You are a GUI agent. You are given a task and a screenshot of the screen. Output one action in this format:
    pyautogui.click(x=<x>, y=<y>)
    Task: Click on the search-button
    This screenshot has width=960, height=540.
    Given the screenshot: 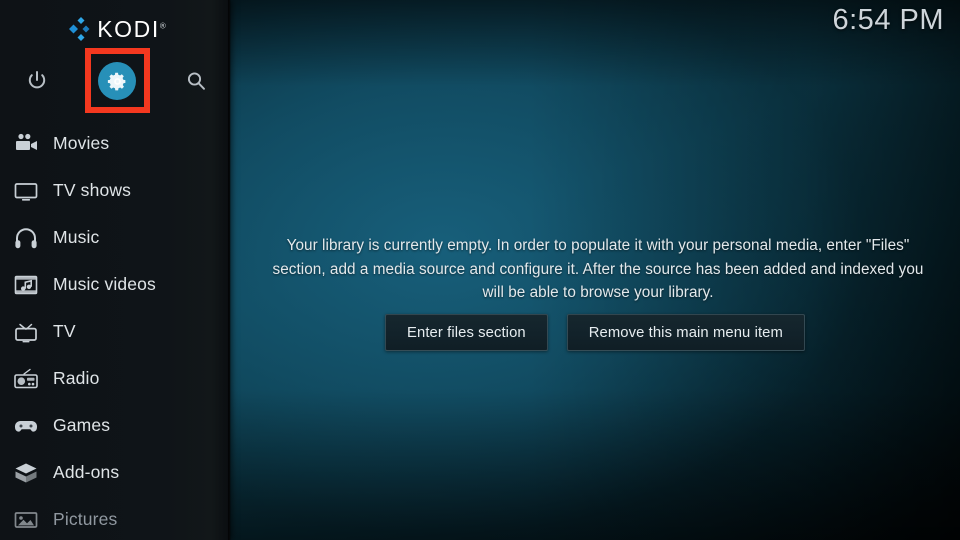 What is the action you would take?
    pyautogui.click(x=196, y=81)
    